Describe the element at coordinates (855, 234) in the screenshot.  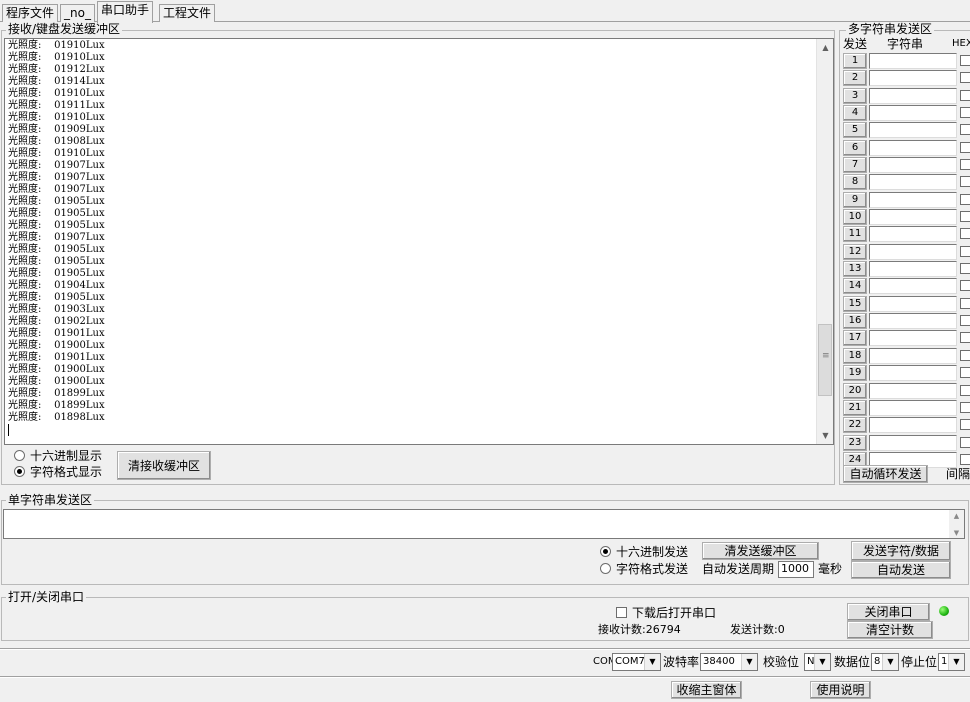
I see `multi-send-button: 11` at that location.